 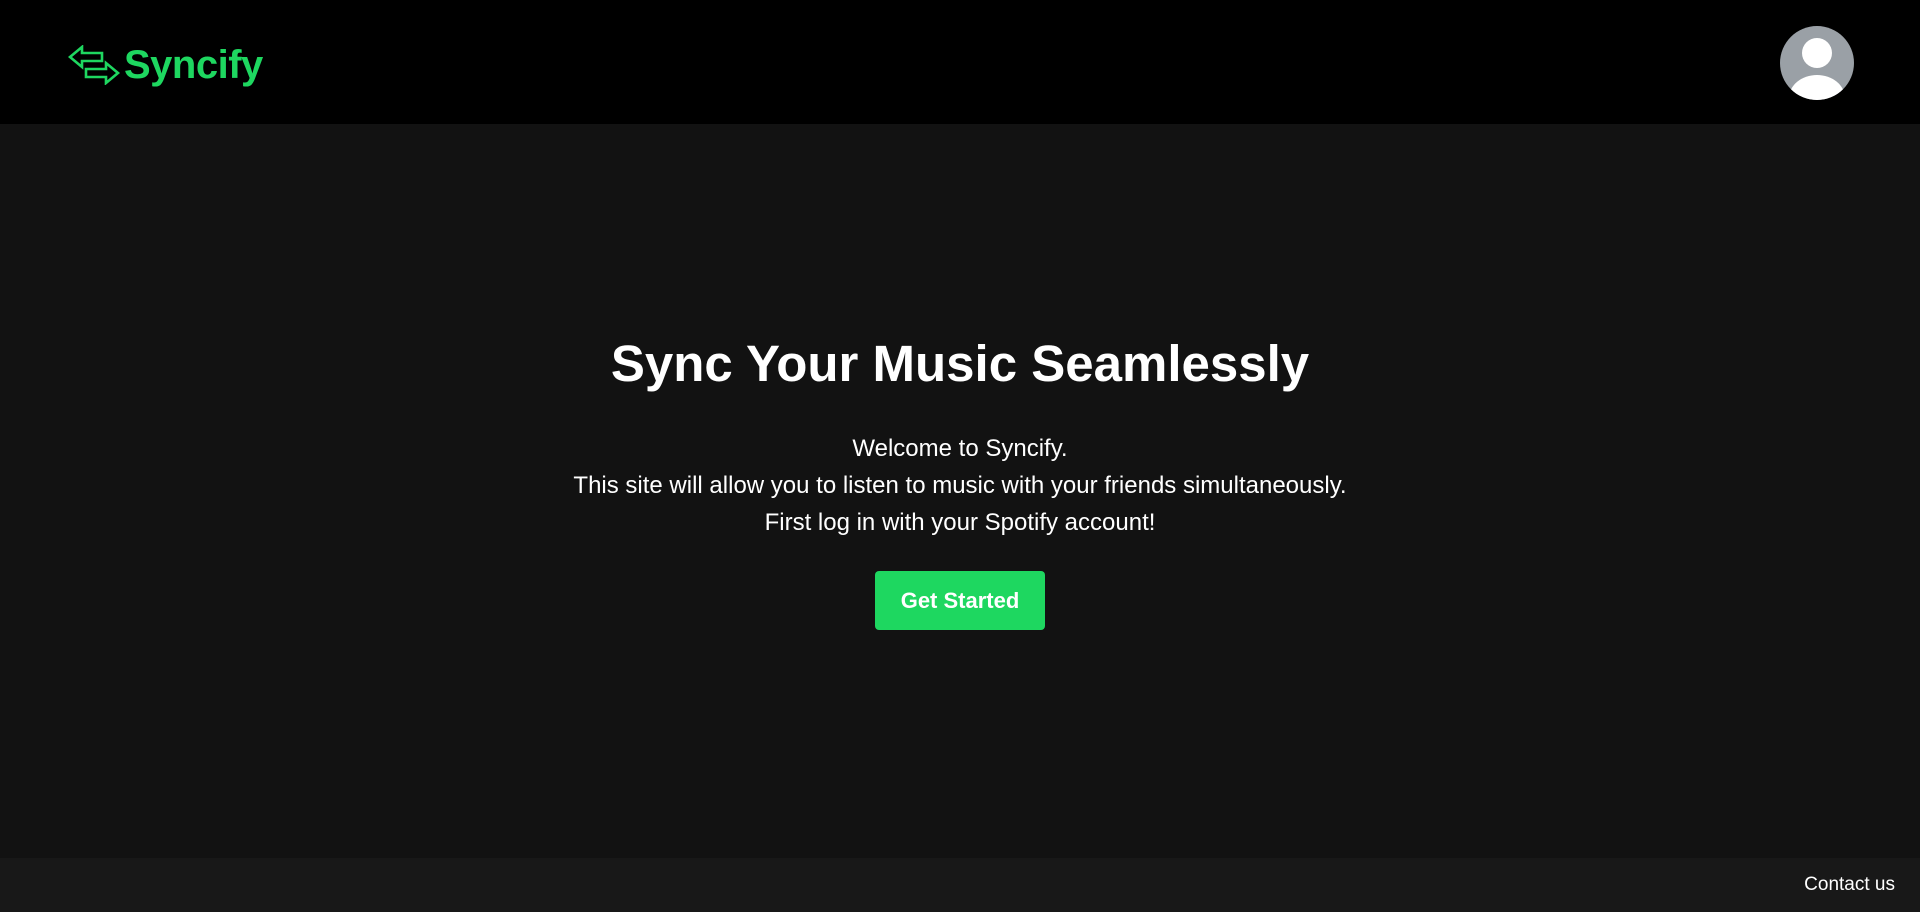 What do you see at coordinates (960, 600) in the screenshot?
I see `get-started-button: Get Started` at bounding box center [960, 600].